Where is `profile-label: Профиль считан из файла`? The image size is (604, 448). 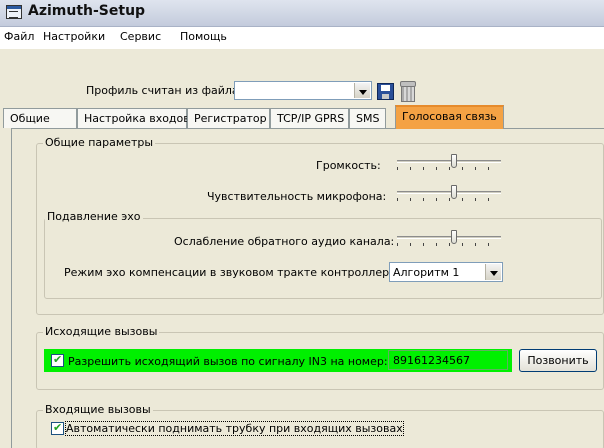
profile-label: Профиль считан из файла is located at coordinates (162, 90).